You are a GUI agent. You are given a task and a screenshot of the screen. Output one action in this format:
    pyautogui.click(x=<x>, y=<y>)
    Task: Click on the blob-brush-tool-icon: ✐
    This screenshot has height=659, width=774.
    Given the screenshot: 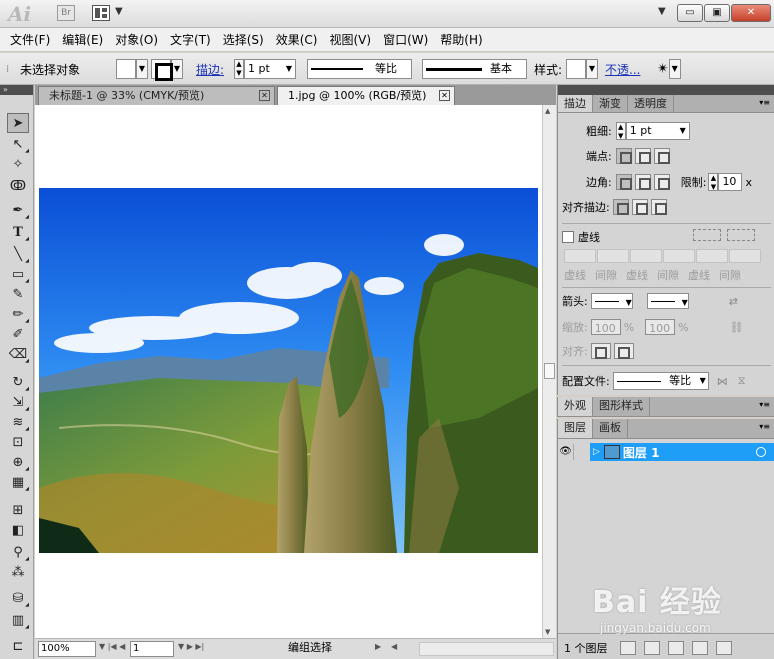 What is the action you would take?
    pyautogui.click(x=18, y=335)
    